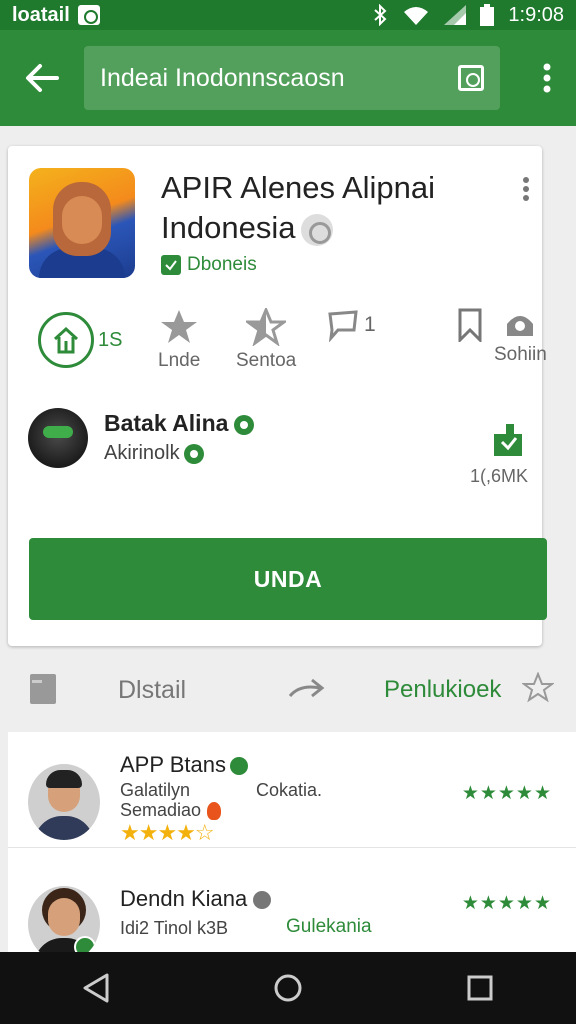 The height and width of the screenshot is (1024, 576). Describe the element at coordinates (154, 453) in the screenshot. I see `reviewer-subtitle: Akirinolk` at that location.